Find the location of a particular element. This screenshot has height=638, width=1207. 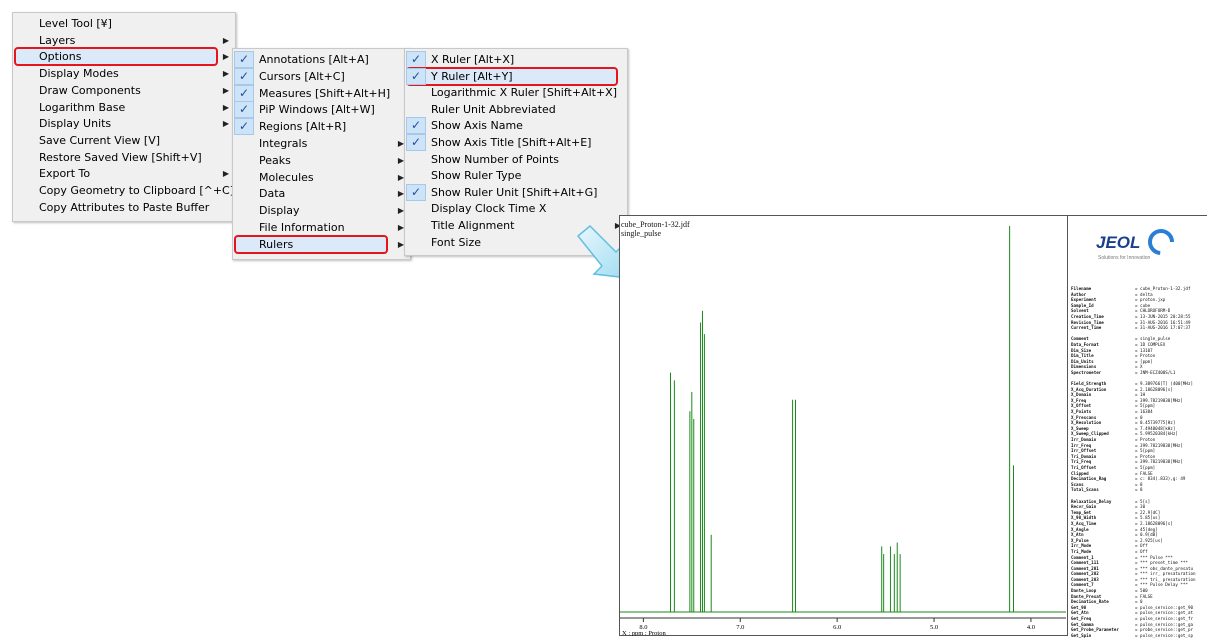

menu-item-label: Peaks is located at coordinates (275, 160).